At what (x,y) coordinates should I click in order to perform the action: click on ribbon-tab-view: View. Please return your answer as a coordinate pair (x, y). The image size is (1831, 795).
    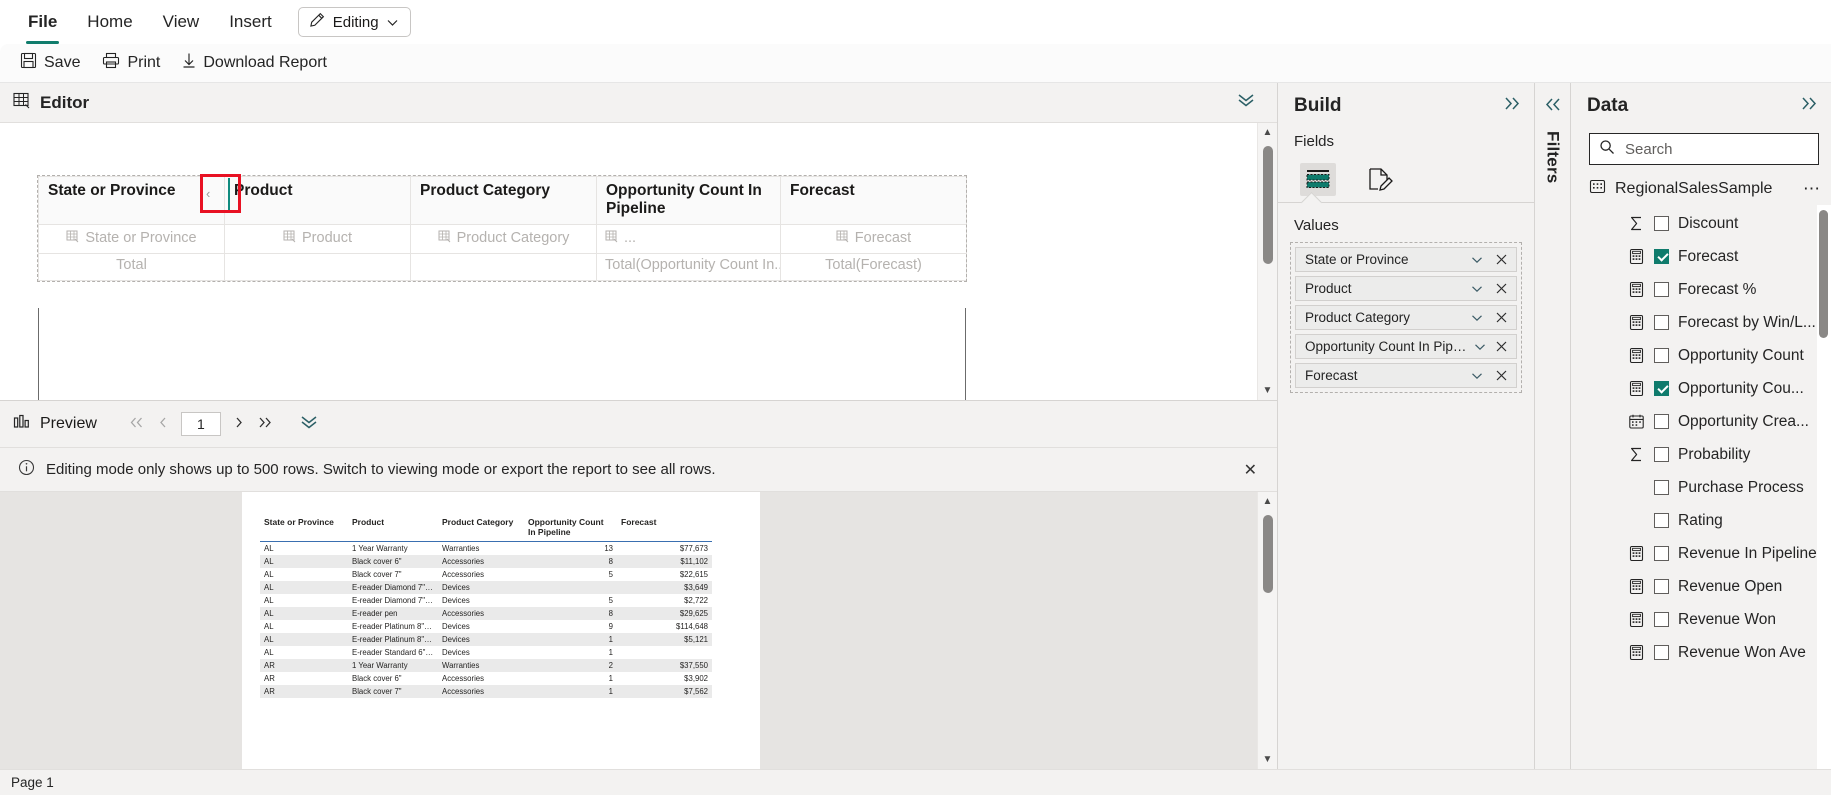
    Looking at the image, I should click on (181, 22).